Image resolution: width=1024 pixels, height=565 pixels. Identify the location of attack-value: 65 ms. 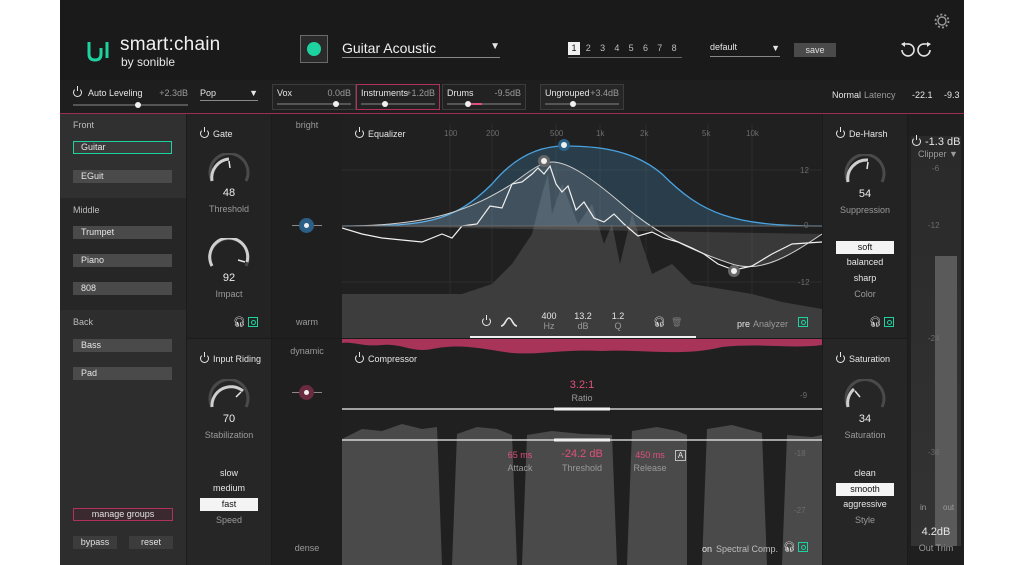
(520, 455).